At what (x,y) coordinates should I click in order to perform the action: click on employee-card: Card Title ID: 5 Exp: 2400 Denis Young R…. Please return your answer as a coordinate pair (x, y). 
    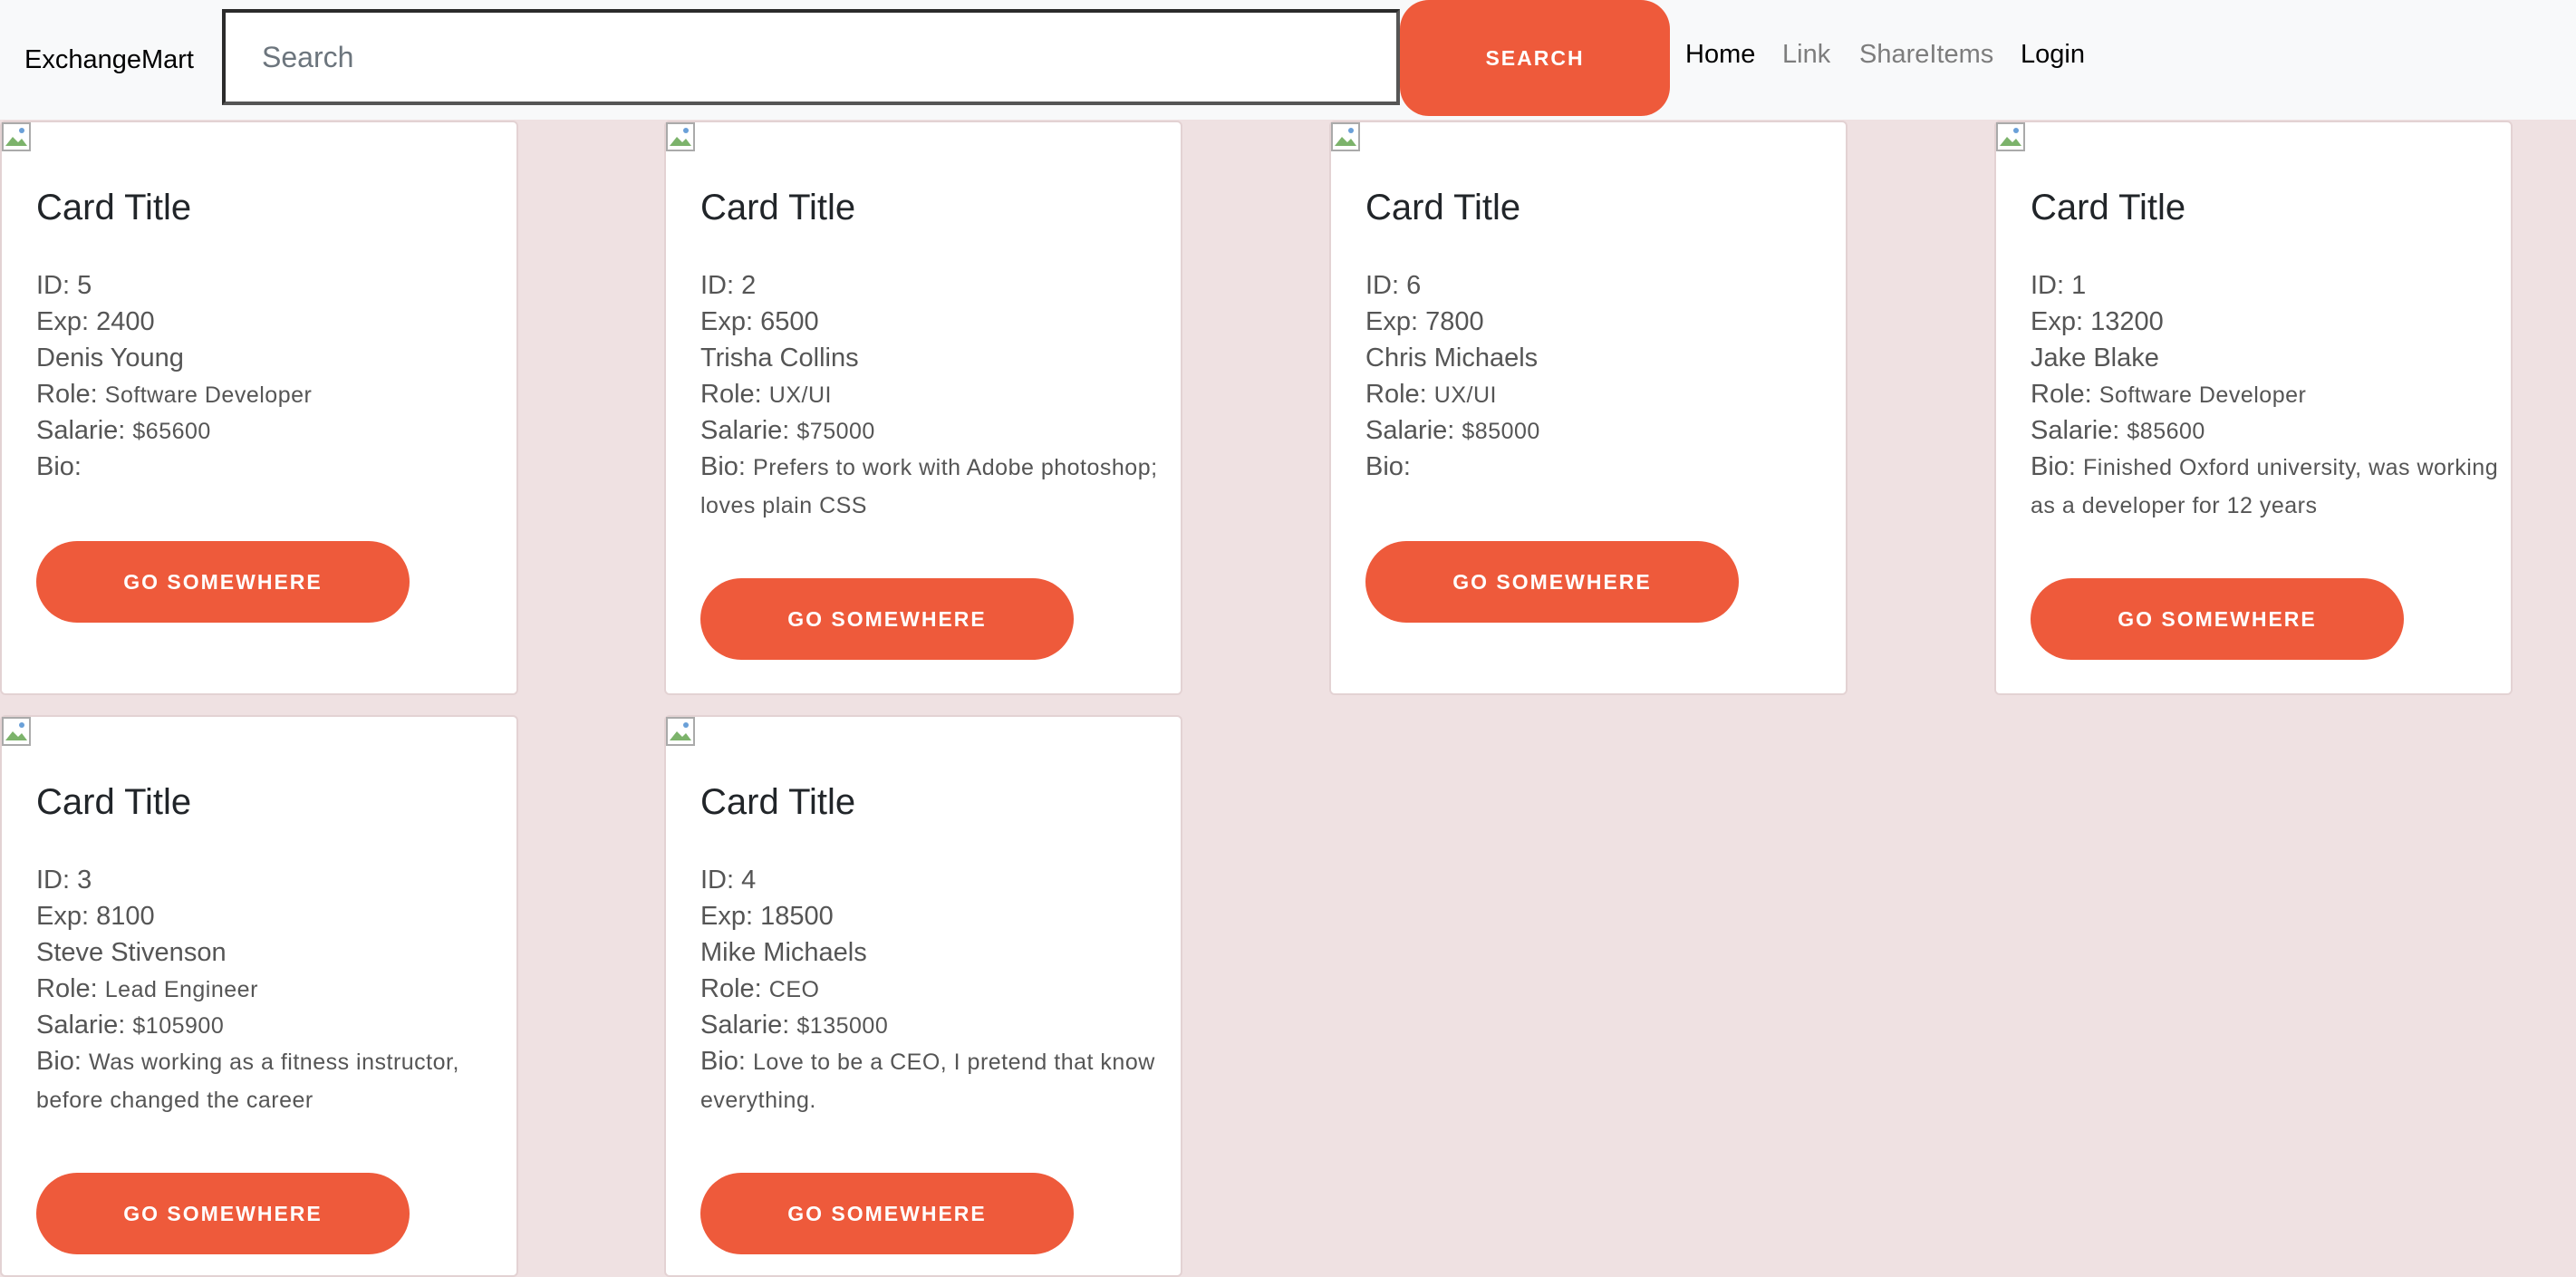
    Looking at the image, I should click on (259, 408).